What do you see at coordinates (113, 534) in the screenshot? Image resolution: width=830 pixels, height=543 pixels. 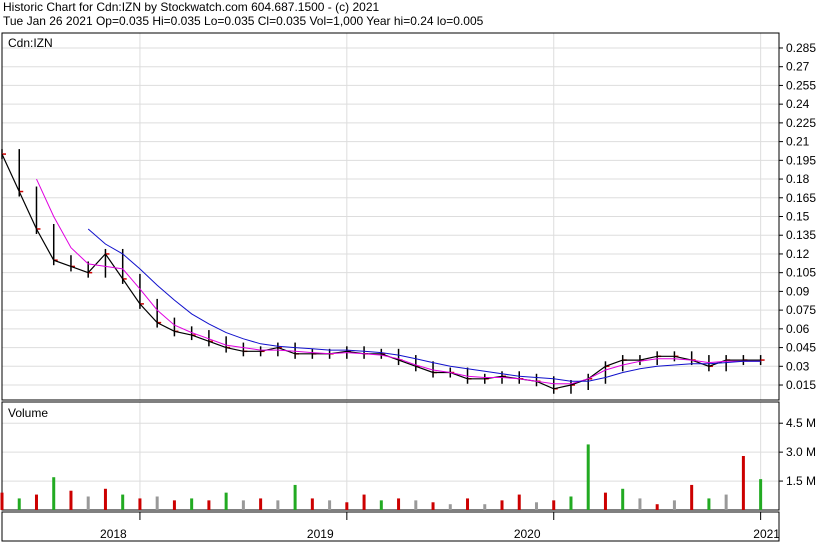 I see `year-label: 2018` at bounding box center [113, 534].